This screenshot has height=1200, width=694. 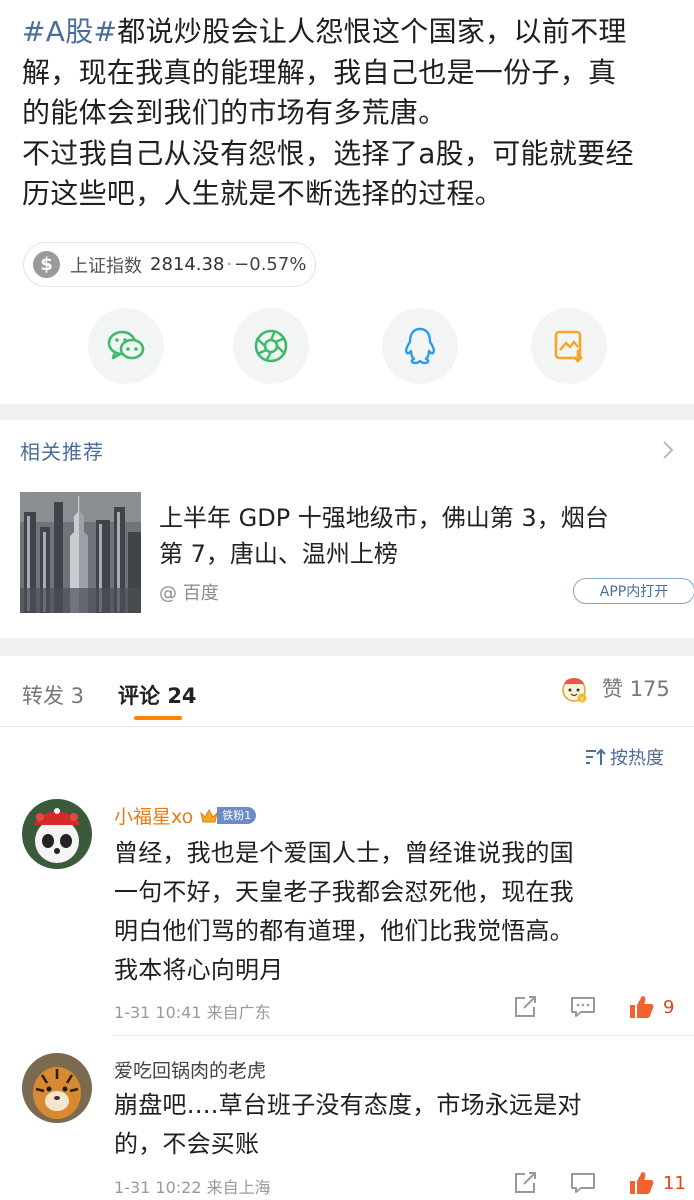 I want to click on fan-badge: 铁粉1, so click(x=228, y=816).